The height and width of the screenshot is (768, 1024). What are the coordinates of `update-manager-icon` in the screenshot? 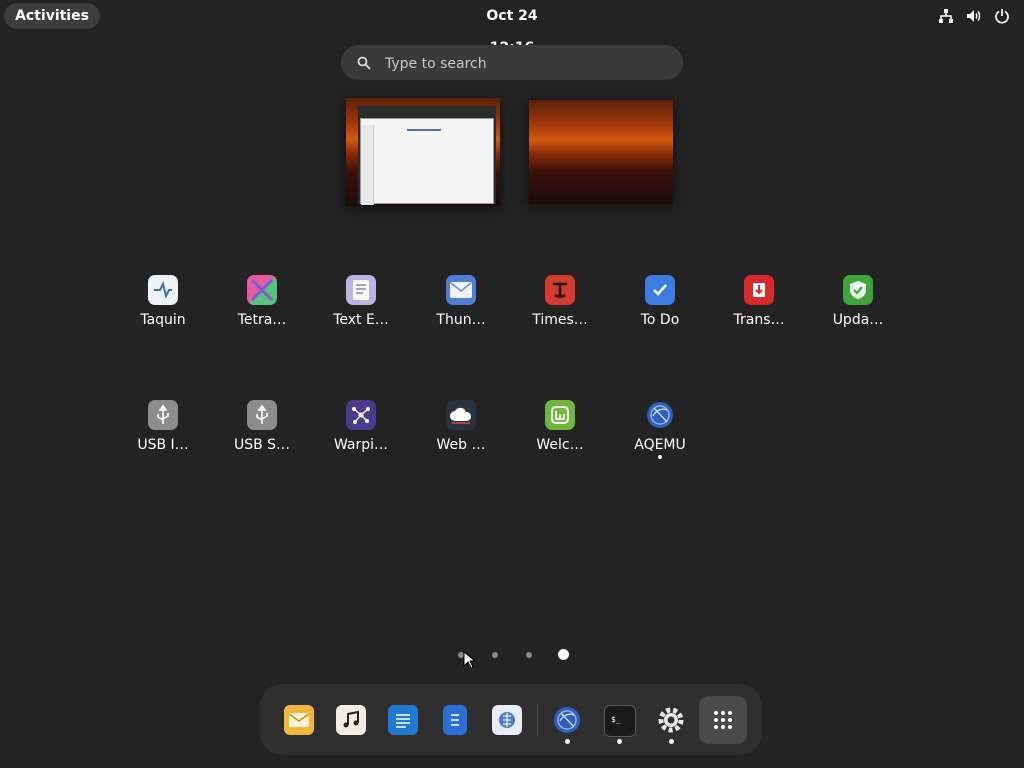 It's located at (858, 290).